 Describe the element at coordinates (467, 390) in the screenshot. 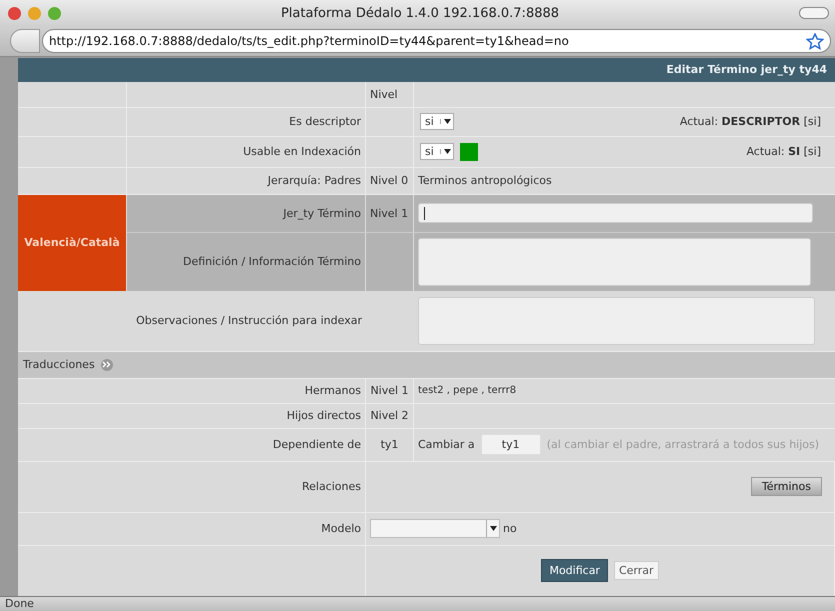

I see `value-text: test2 , pepe , terrr8` at that location.